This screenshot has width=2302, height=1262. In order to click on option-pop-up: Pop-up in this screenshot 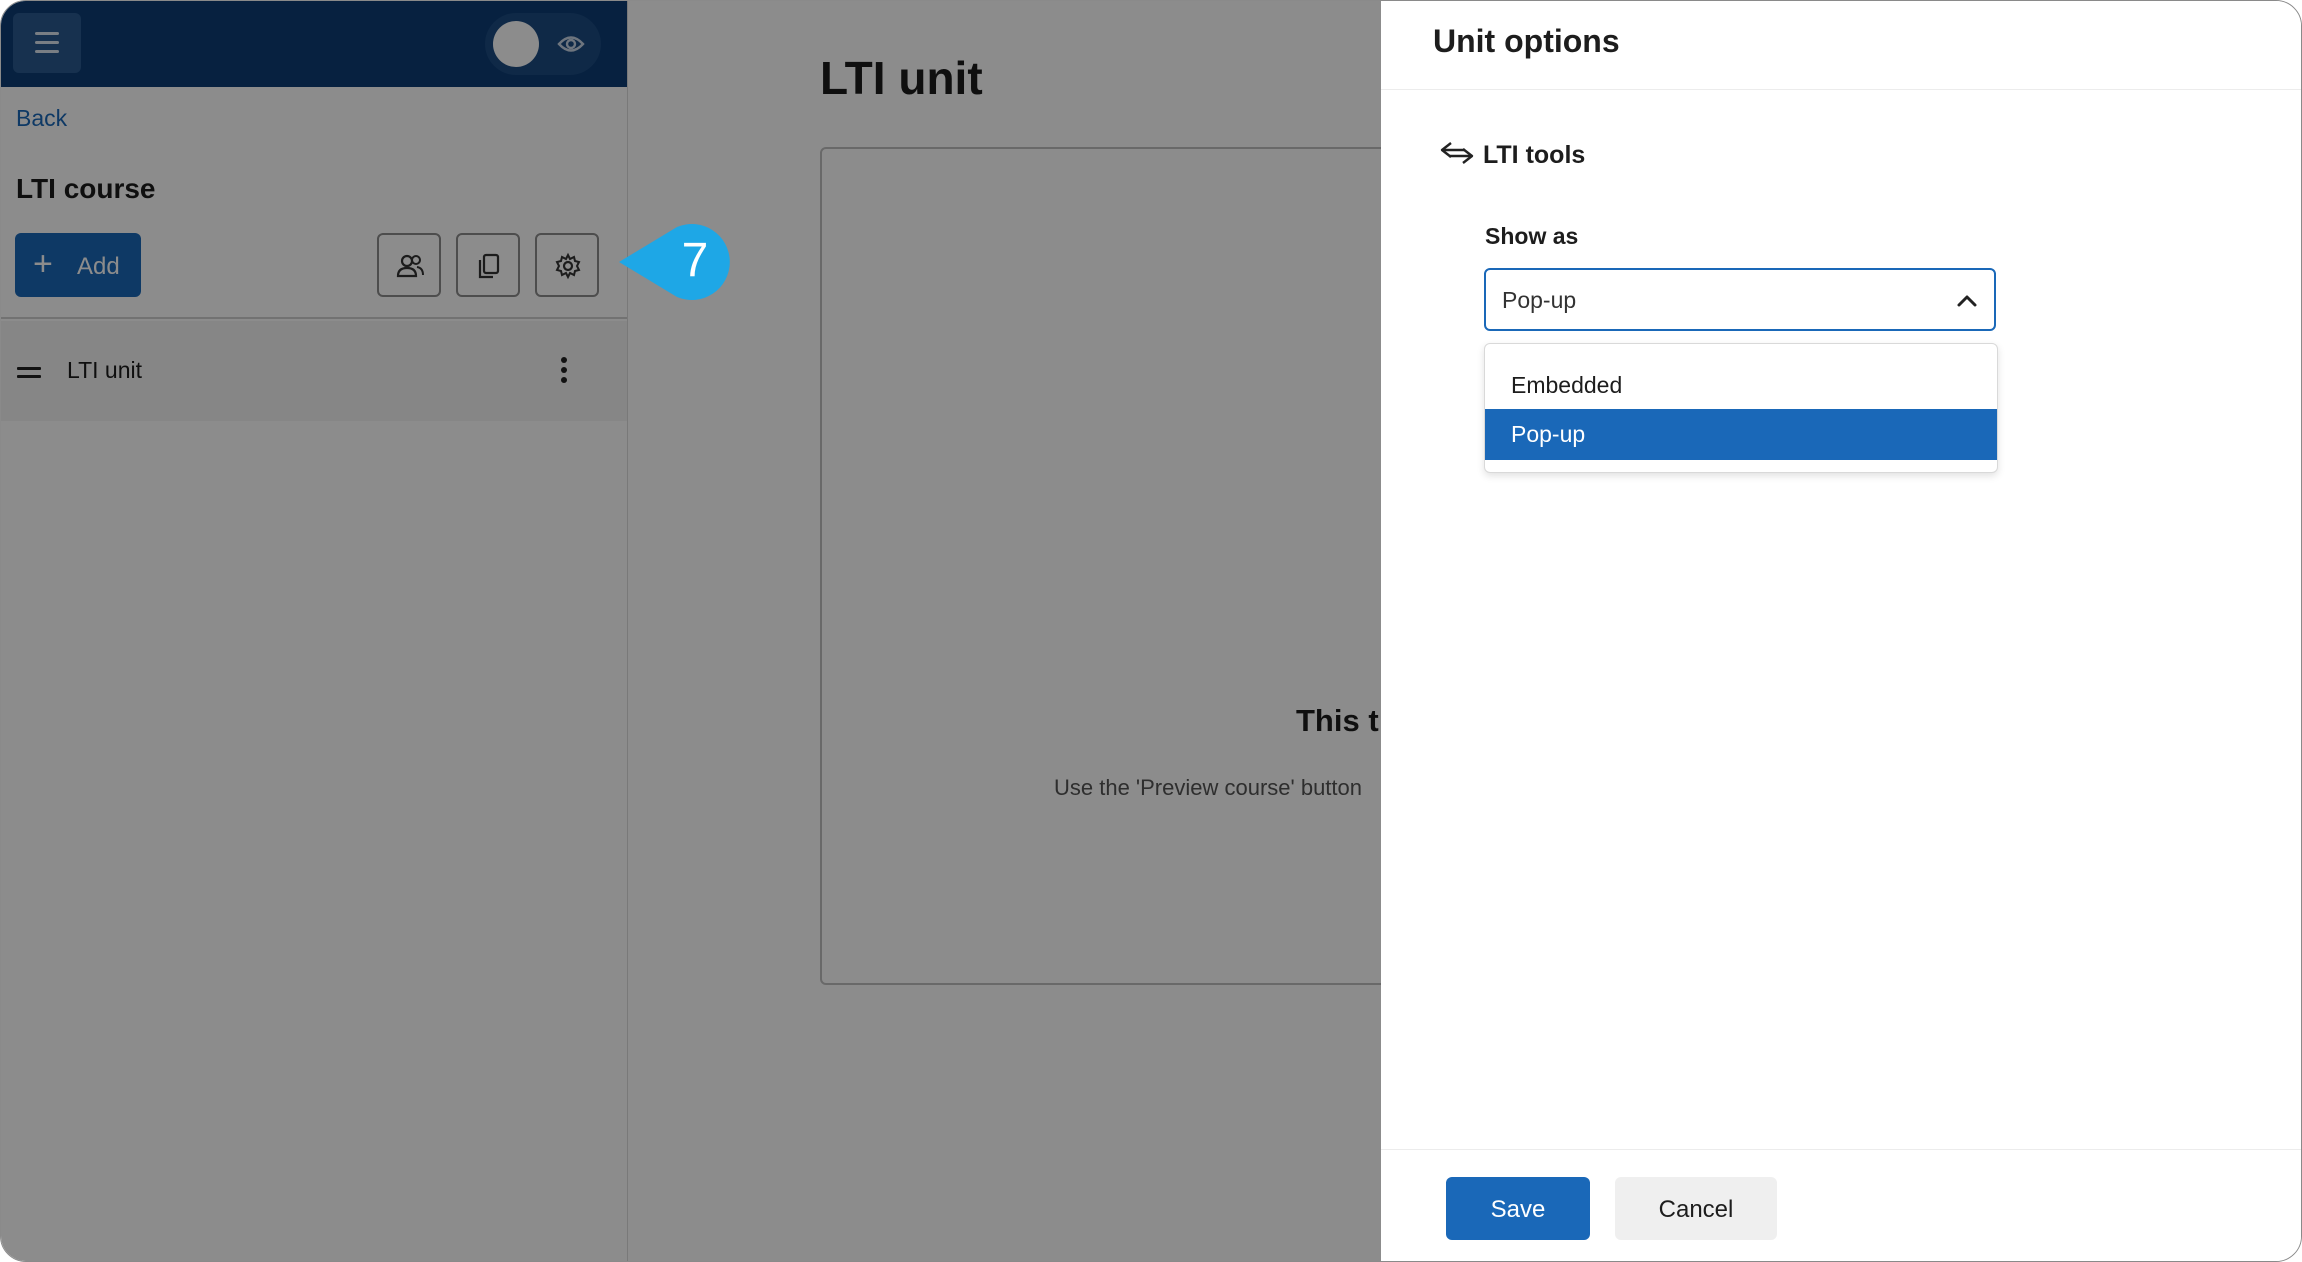, I will do `click(1741, 434)`.